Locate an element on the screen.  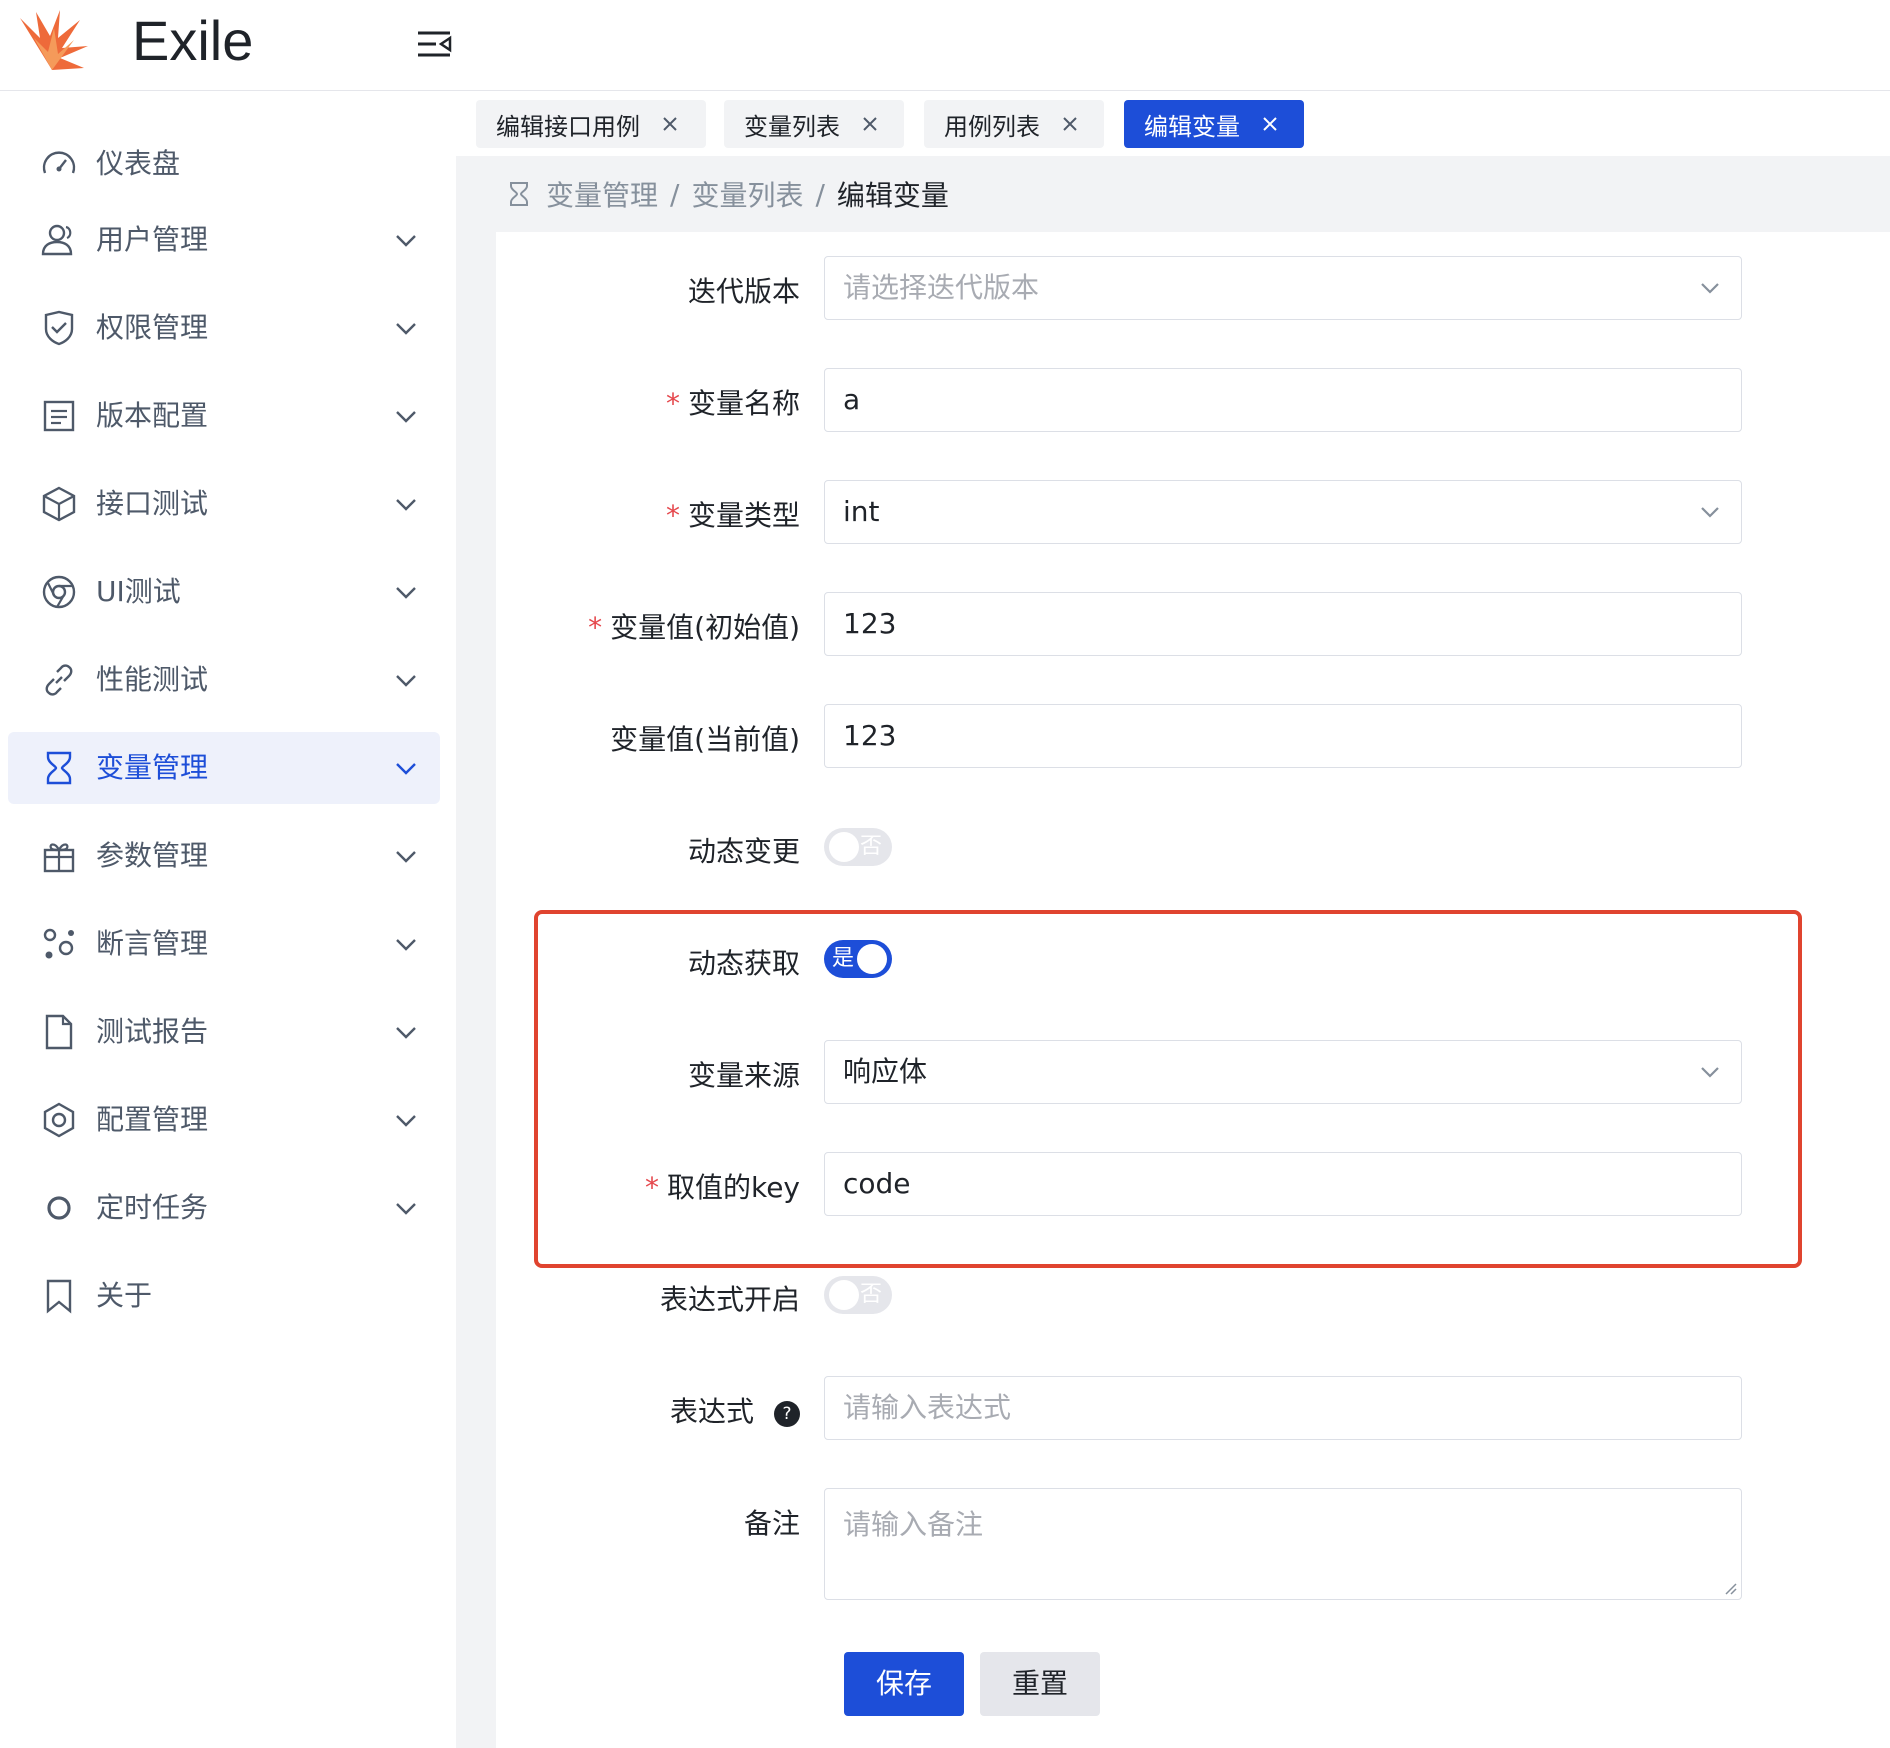
file-icon is located at coordinates (59, 1032).